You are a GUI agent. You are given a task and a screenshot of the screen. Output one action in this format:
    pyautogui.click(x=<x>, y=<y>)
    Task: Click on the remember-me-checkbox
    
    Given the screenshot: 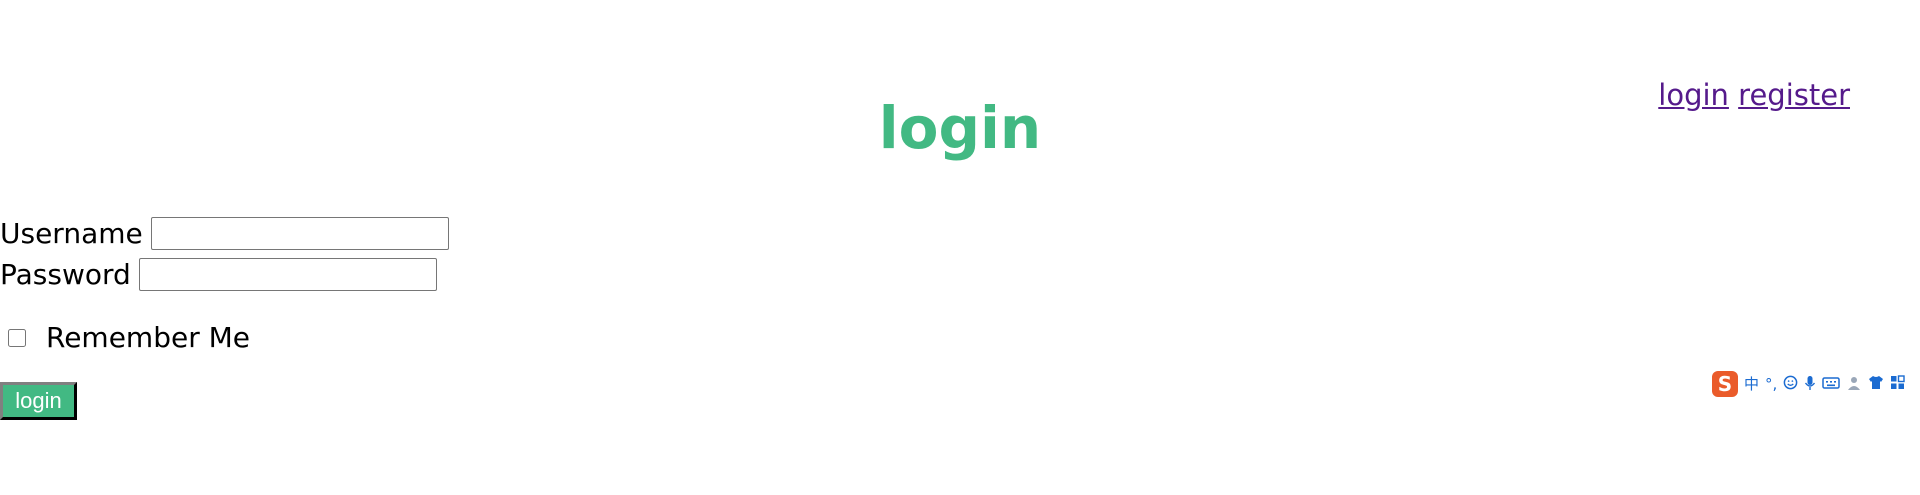 What is the action you would take?
    pyautogui.click(x=17, y=337)
    